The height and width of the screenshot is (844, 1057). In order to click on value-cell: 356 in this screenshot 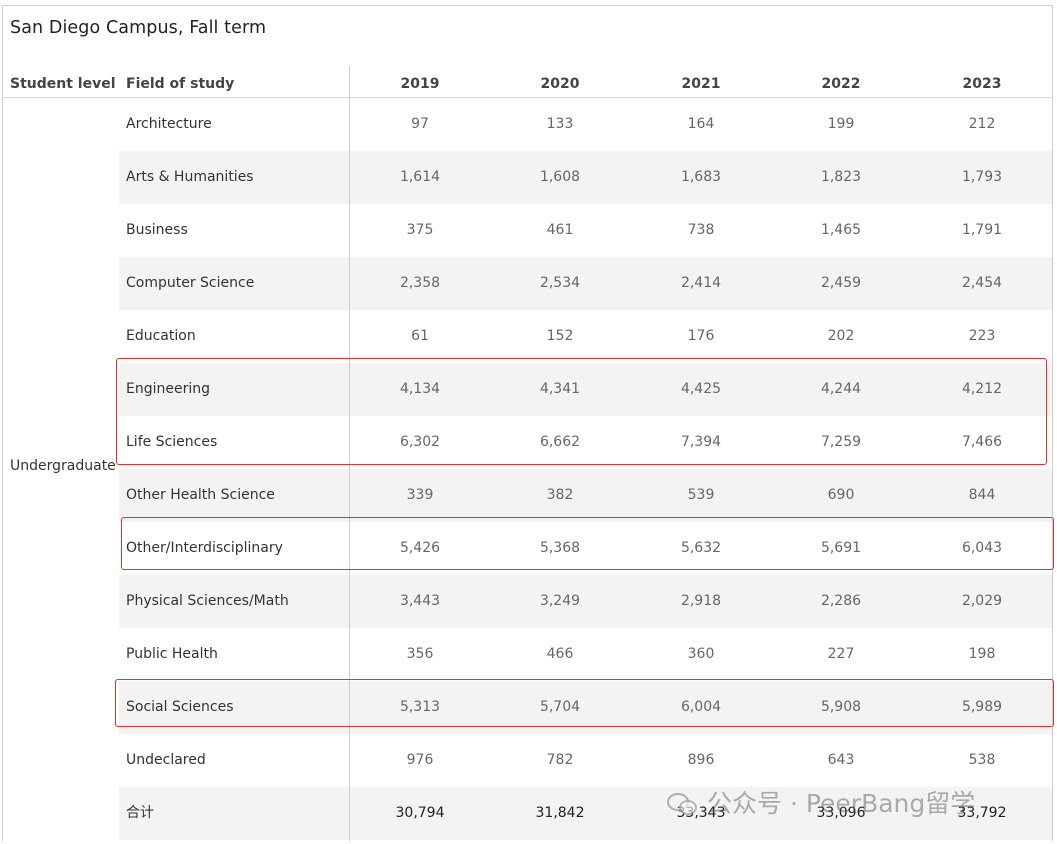, I will do `click(420, 654)`.